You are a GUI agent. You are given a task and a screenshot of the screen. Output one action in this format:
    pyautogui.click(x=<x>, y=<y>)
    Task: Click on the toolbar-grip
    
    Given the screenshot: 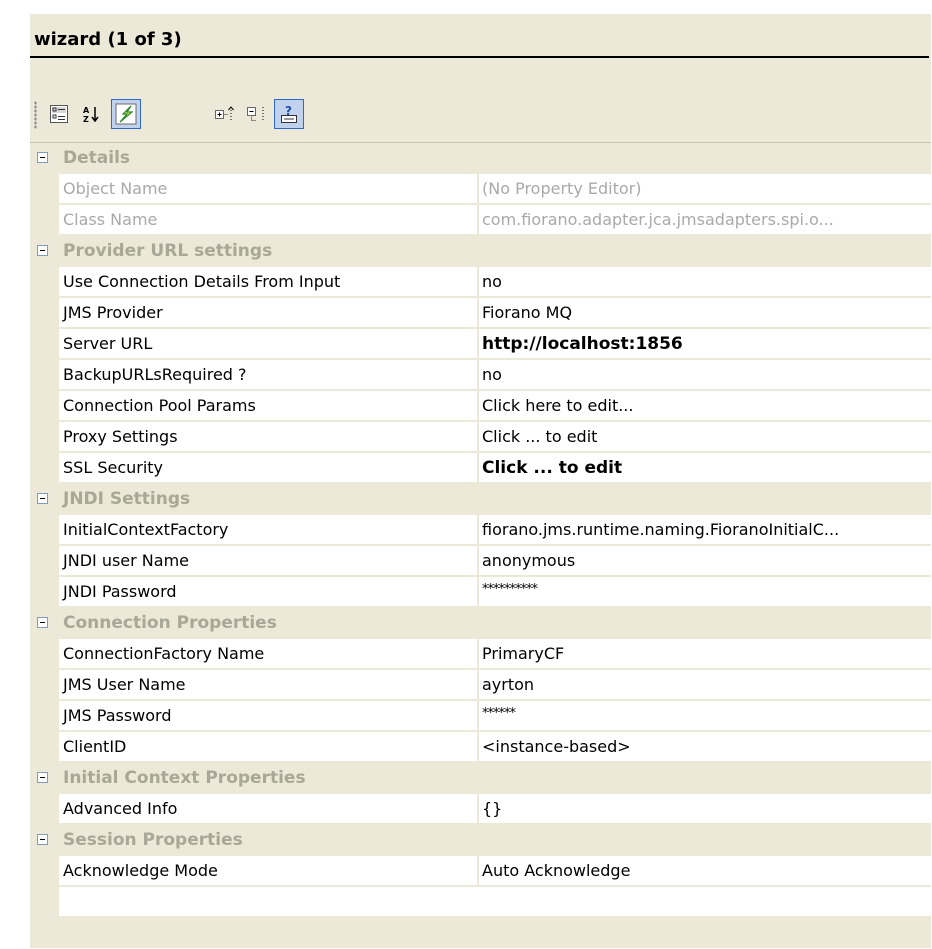 What is the action you would take?
    pyautogui.click(x=35, y=115)
    